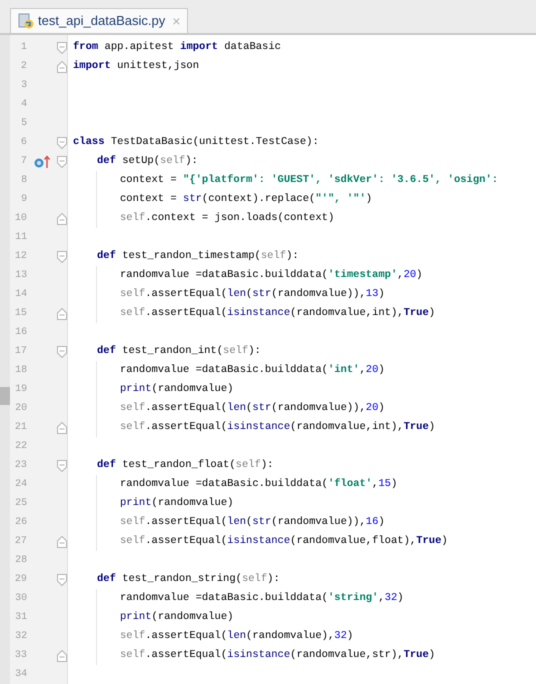 The image size is (536, 684). Describe the element at coordinates (252, 522) in the screenshot. I see `code-line: self.assertEqual(len(str(randomvalue)),16)` at that location.